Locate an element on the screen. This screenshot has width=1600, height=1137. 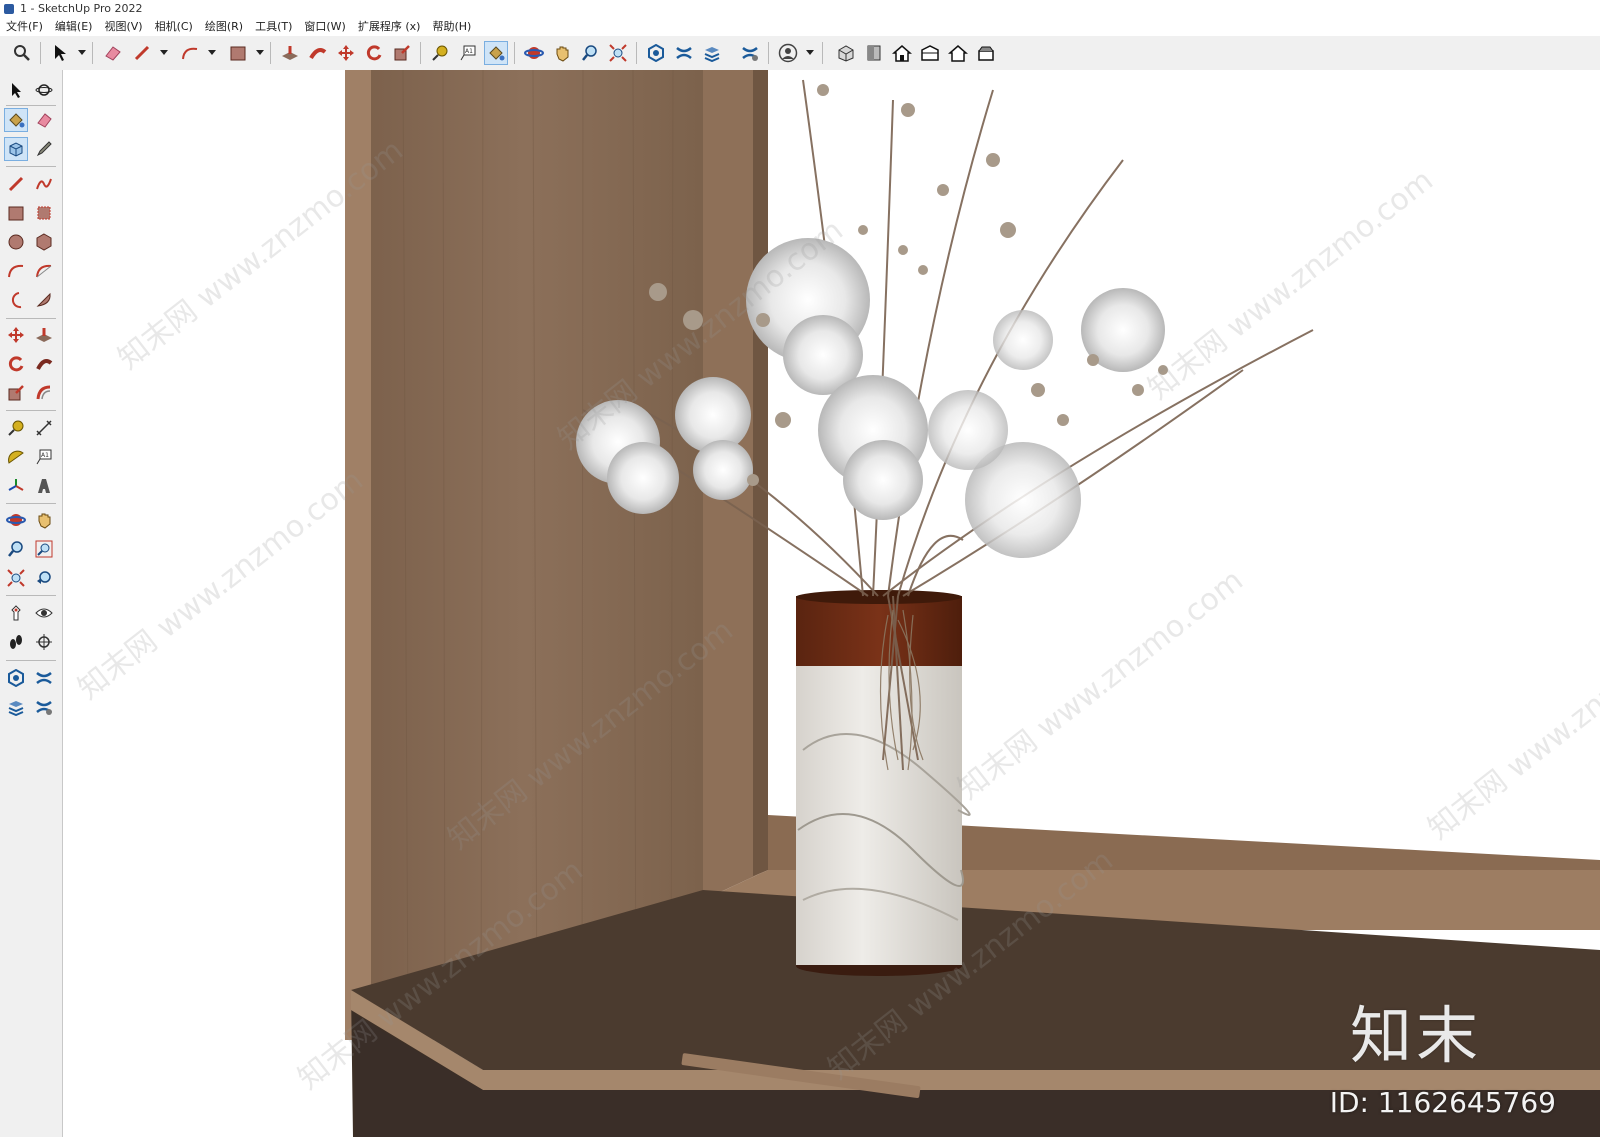
previous-view-icon is located at coordinates (44, 578).